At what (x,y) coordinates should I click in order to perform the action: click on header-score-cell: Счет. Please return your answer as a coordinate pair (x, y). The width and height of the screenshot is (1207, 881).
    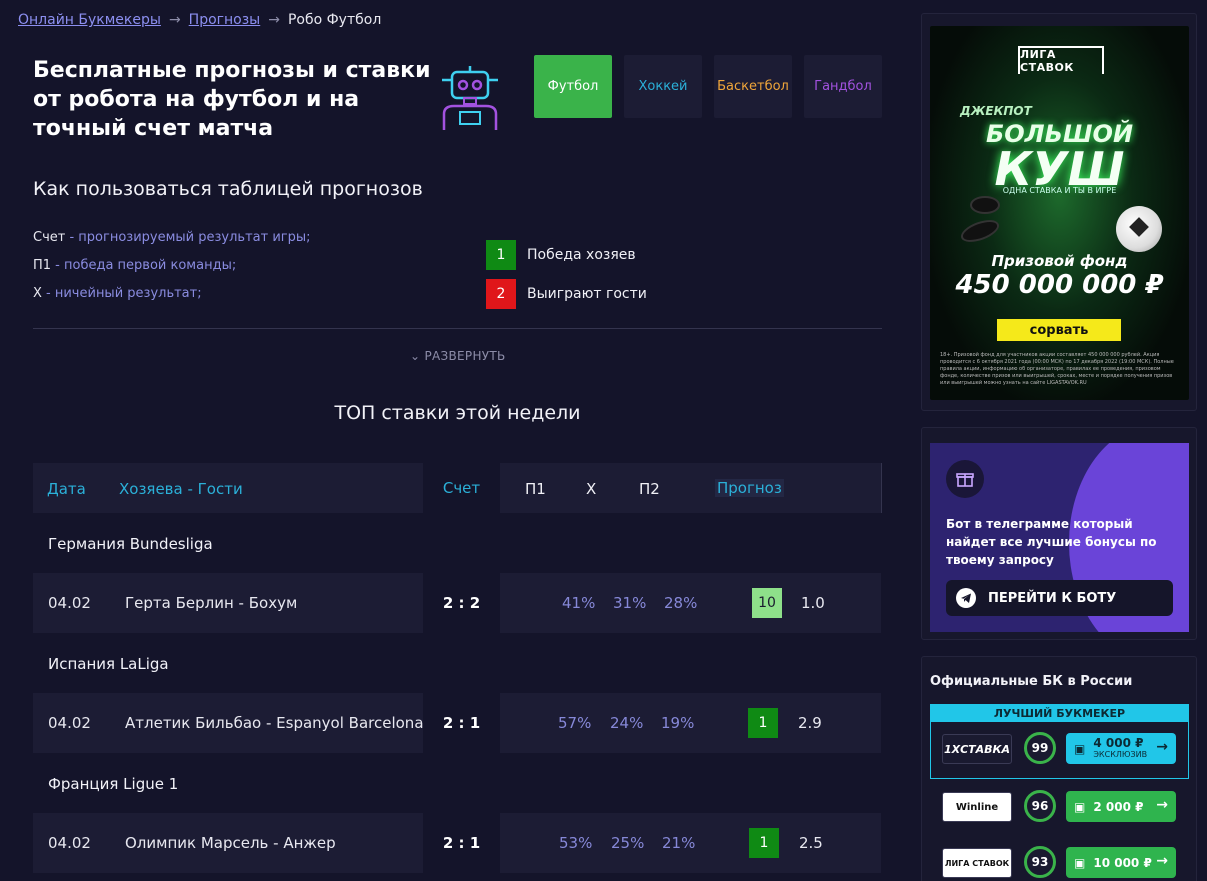
    Looking at the image, I should click on (461, 488).